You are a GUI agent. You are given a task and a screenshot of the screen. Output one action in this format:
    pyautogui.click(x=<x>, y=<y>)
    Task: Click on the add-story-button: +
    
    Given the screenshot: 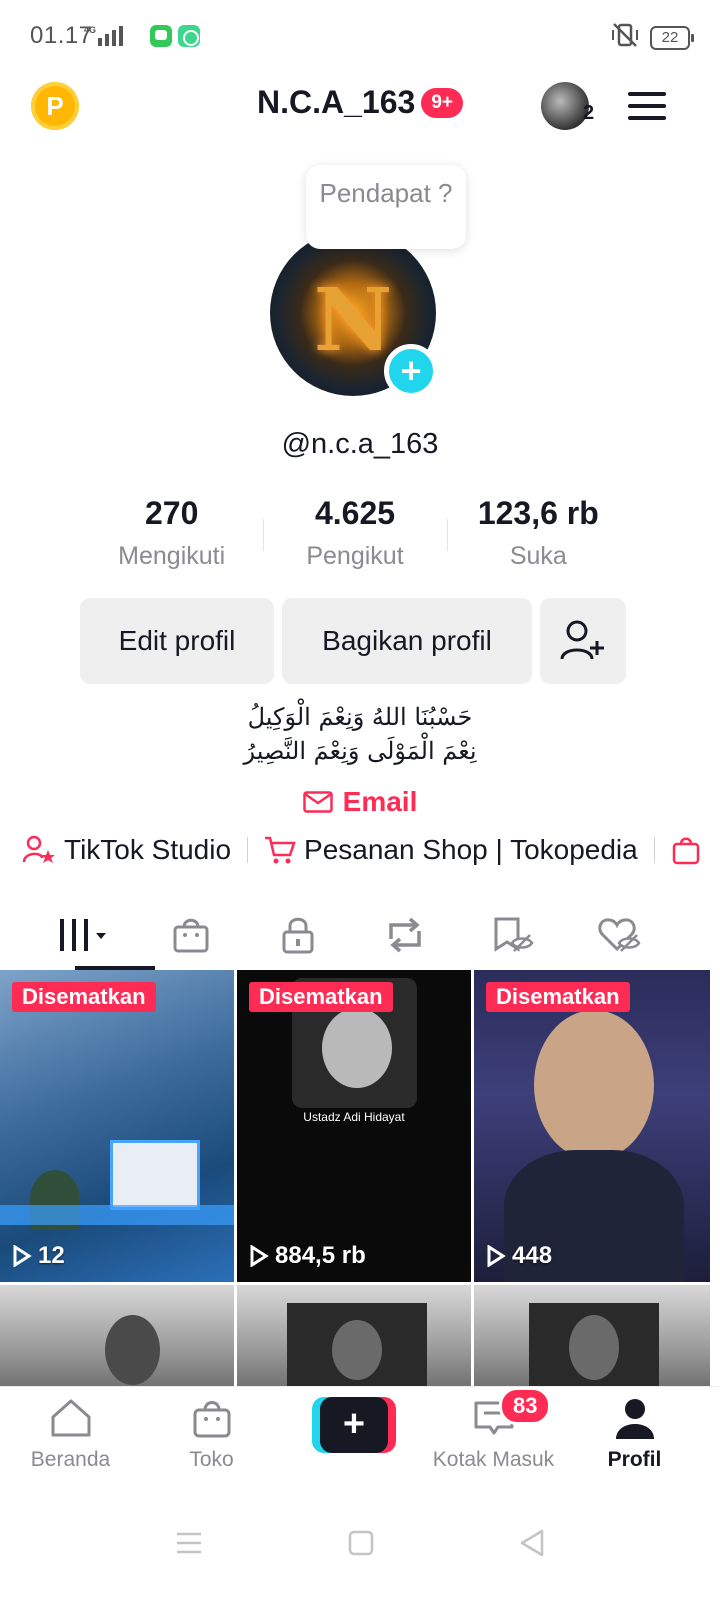 What is the action you would take?
    pyautogui.click(x=411, y=371)
    